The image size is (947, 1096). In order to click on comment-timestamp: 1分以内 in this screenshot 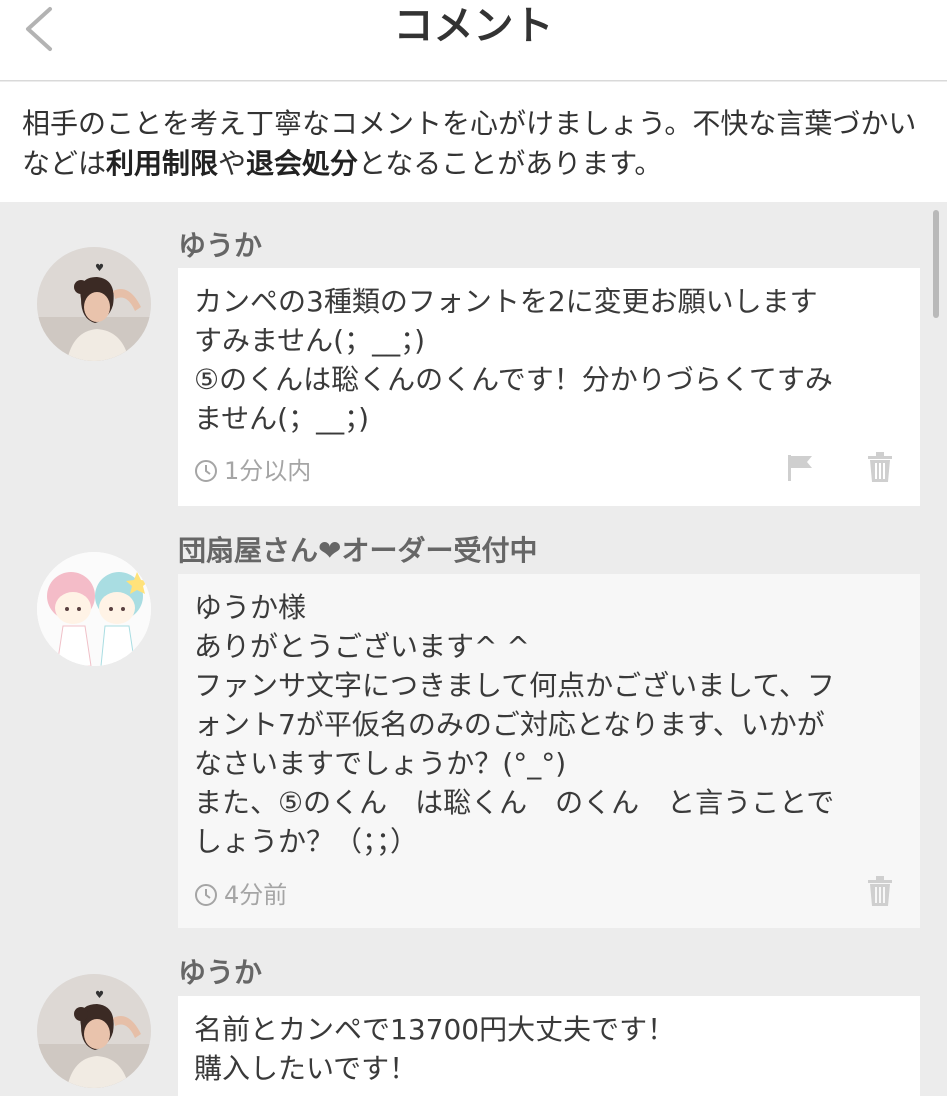, I will do `click(252, 470)`.